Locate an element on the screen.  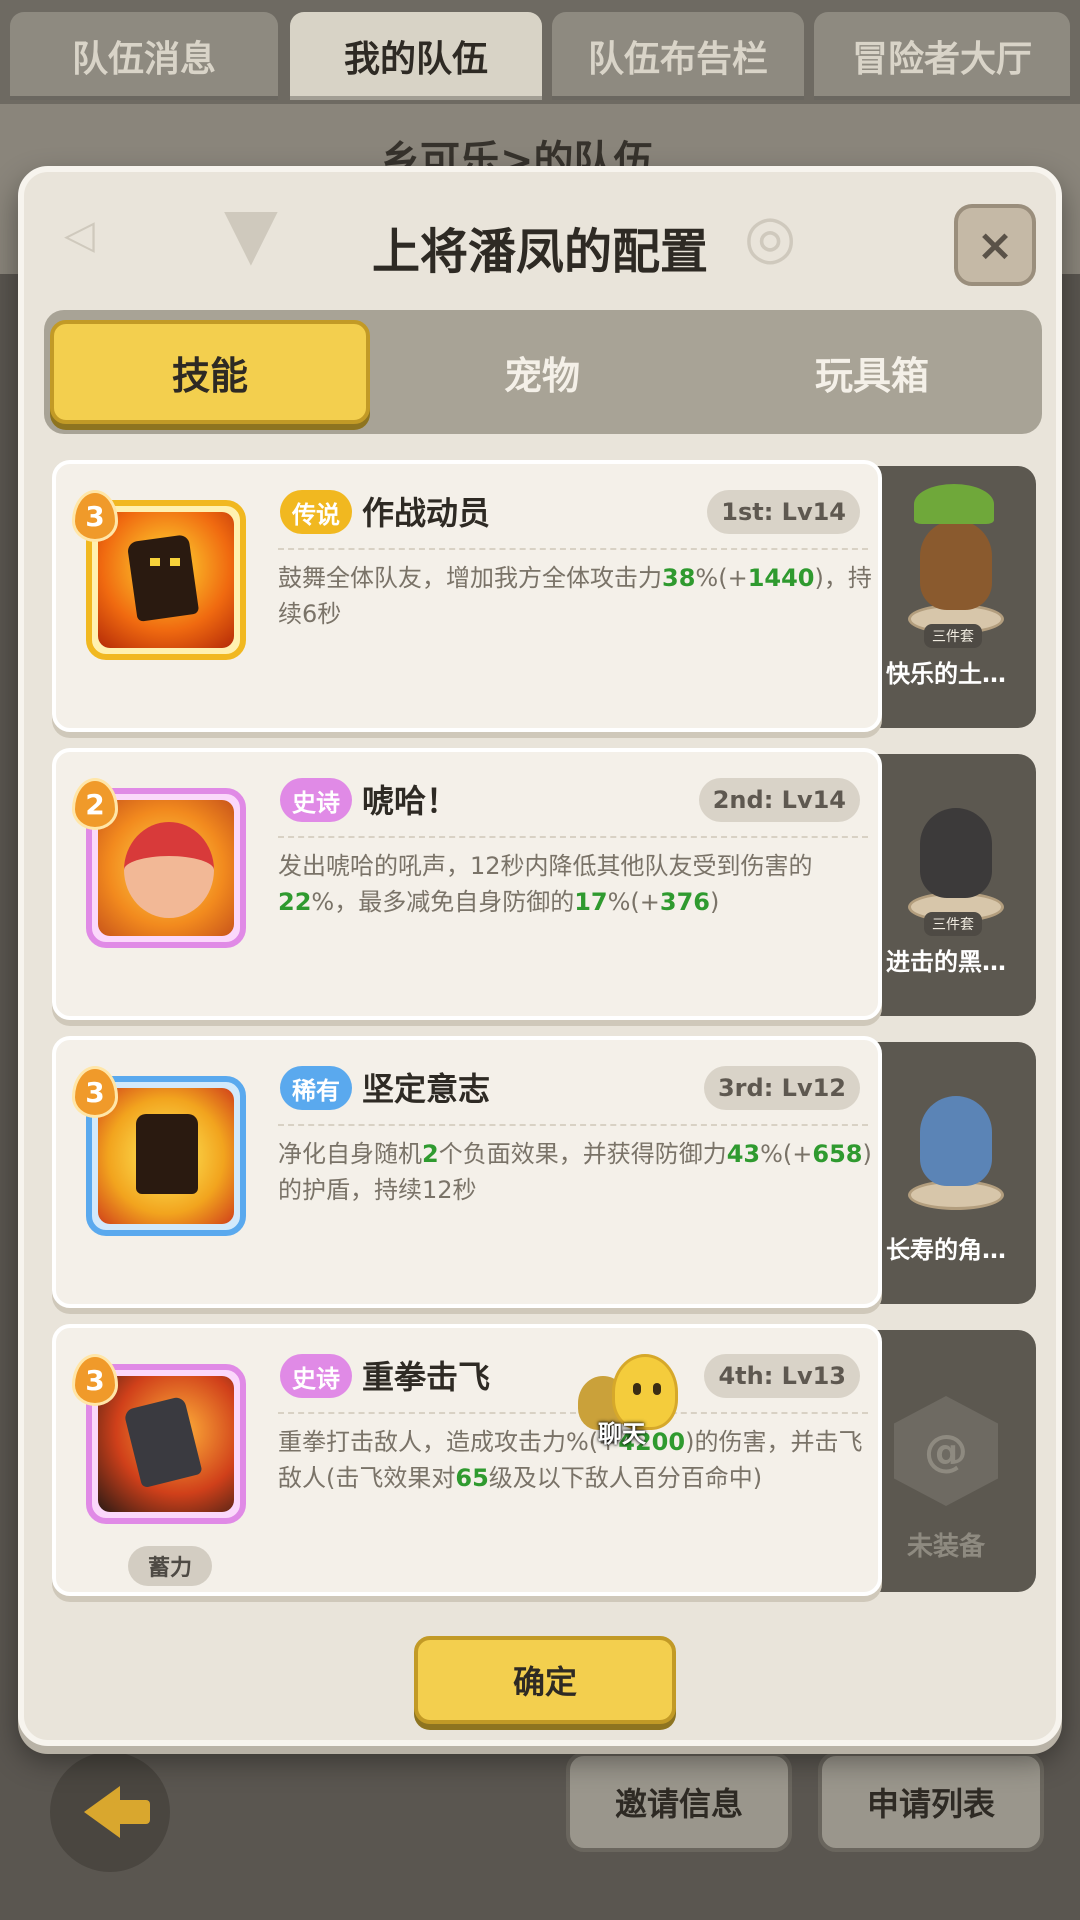
whale-pet-icon is located at coordinates (956, 1141).